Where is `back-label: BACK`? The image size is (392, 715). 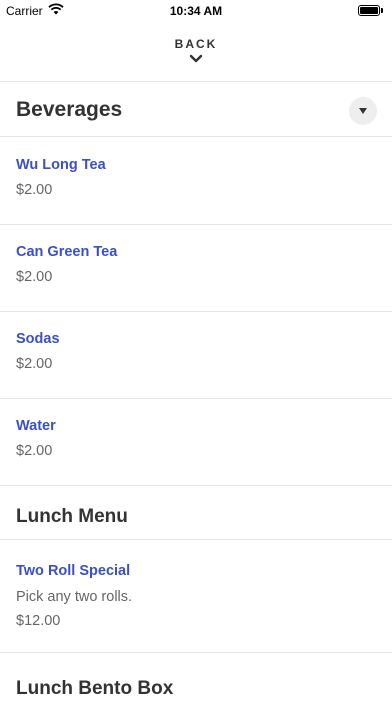 back-label: BACK is located at coordinates (196, 44).